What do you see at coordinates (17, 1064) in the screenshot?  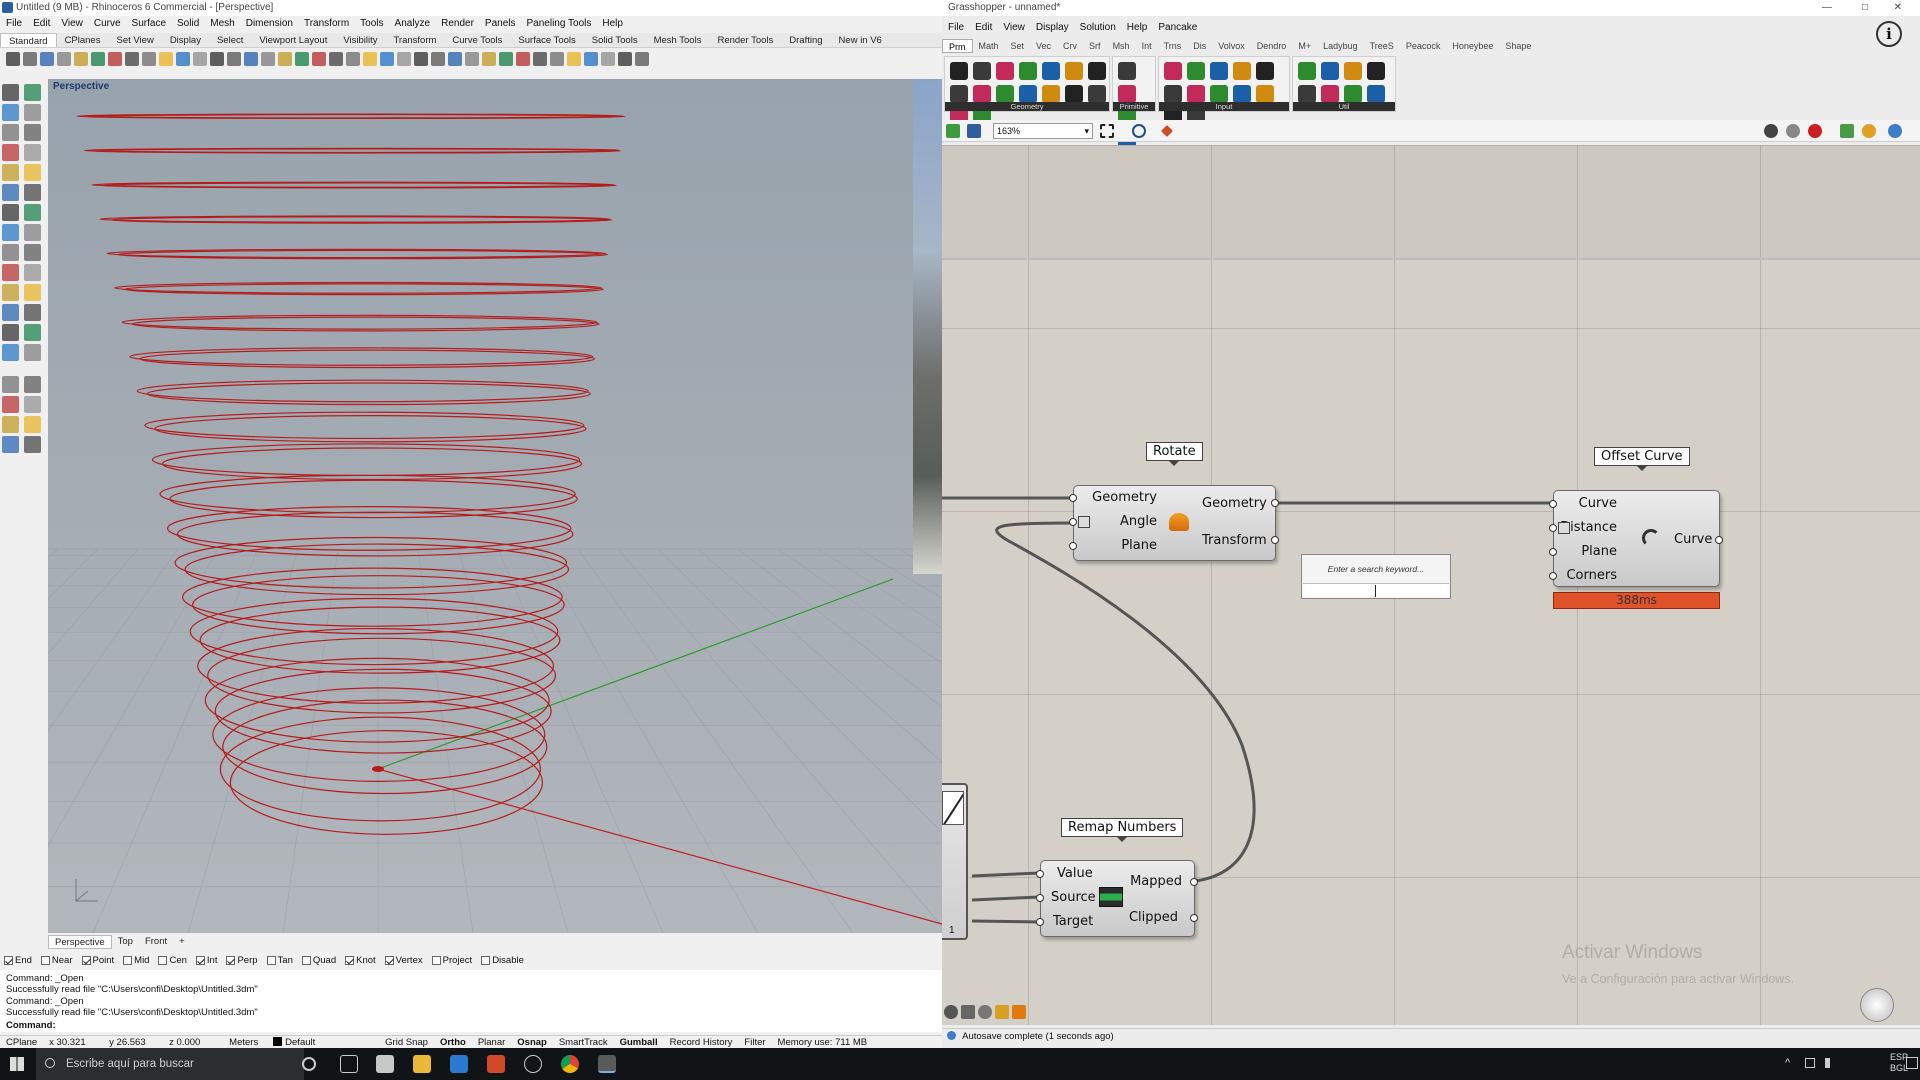 I see `windows-start-icon` at bounding box center [17, 1064].